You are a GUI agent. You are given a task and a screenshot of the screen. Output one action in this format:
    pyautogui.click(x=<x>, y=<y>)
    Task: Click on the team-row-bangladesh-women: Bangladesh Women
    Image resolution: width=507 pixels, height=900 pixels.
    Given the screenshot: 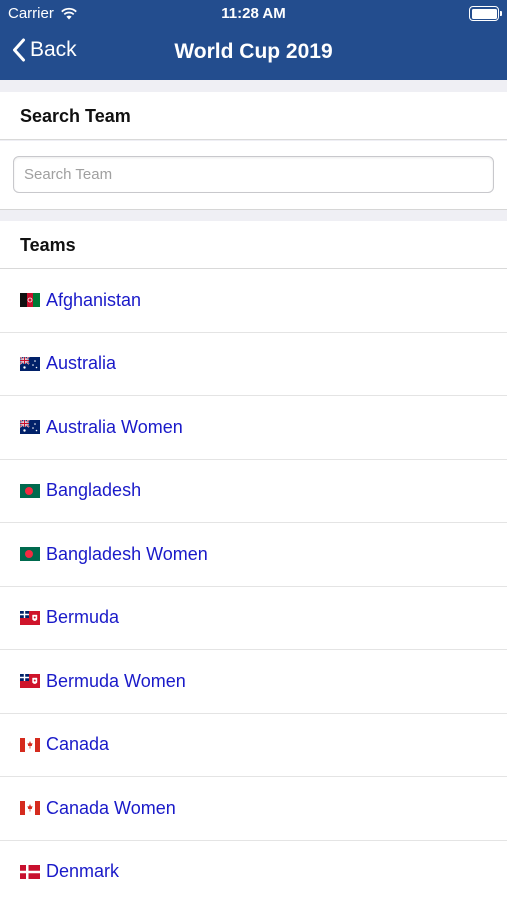 What is the action you would take?
    pyautogui.click(x=253, y=555)
    